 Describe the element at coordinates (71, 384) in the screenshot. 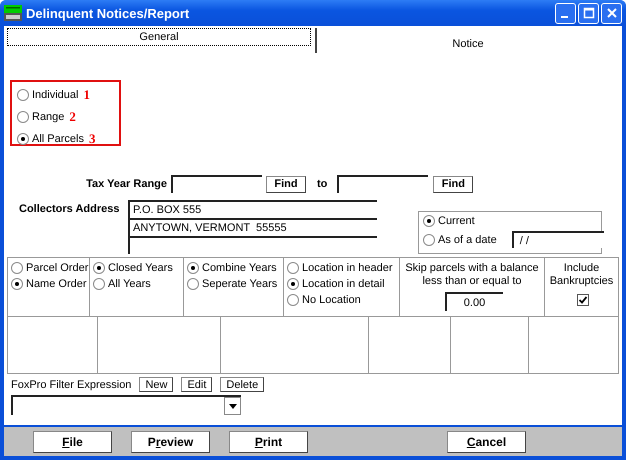

I see `field-label: FoxPro Filter Expression` at that location.